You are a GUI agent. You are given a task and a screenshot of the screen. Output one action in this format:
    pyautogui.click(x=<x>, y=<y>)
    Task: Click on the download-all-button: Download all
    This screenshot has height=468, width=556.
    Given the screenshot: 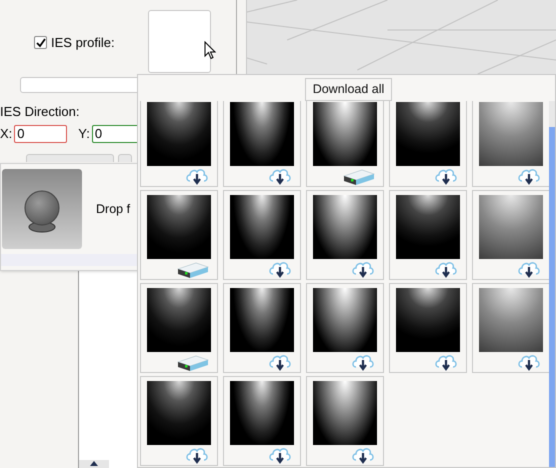 What is the action you would take?
    pyautogui.click(x=348, y=89)
    